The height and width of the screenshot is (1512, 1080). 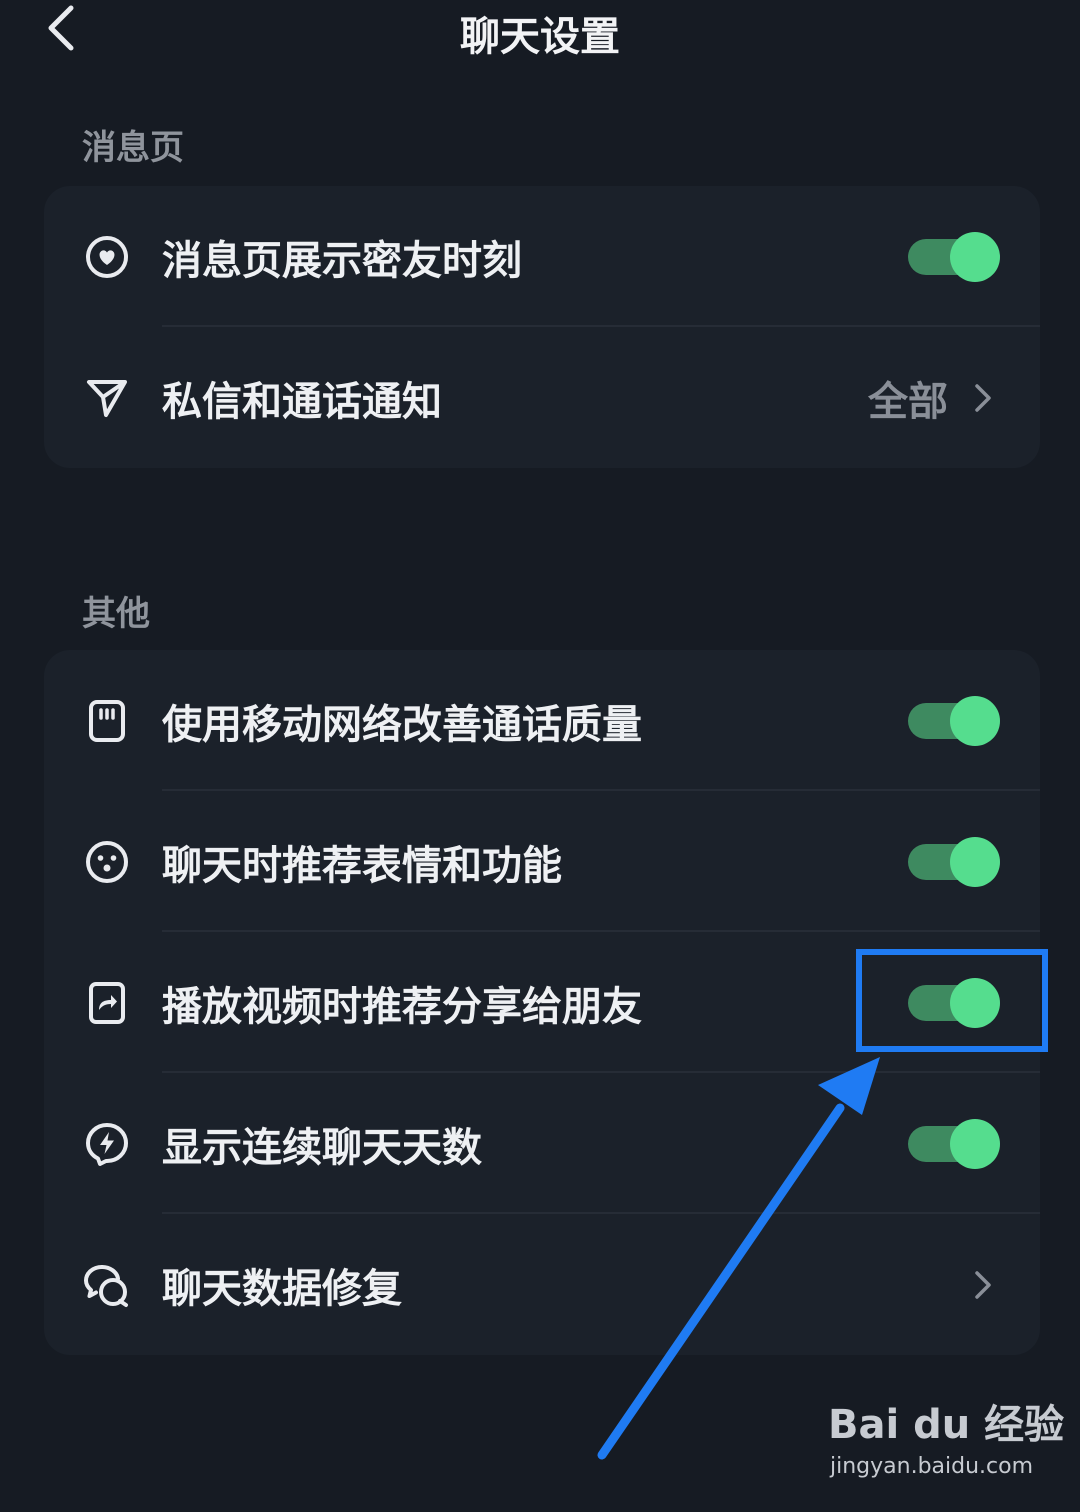 I want to click on share-icon, so click(x=107, y=1003).